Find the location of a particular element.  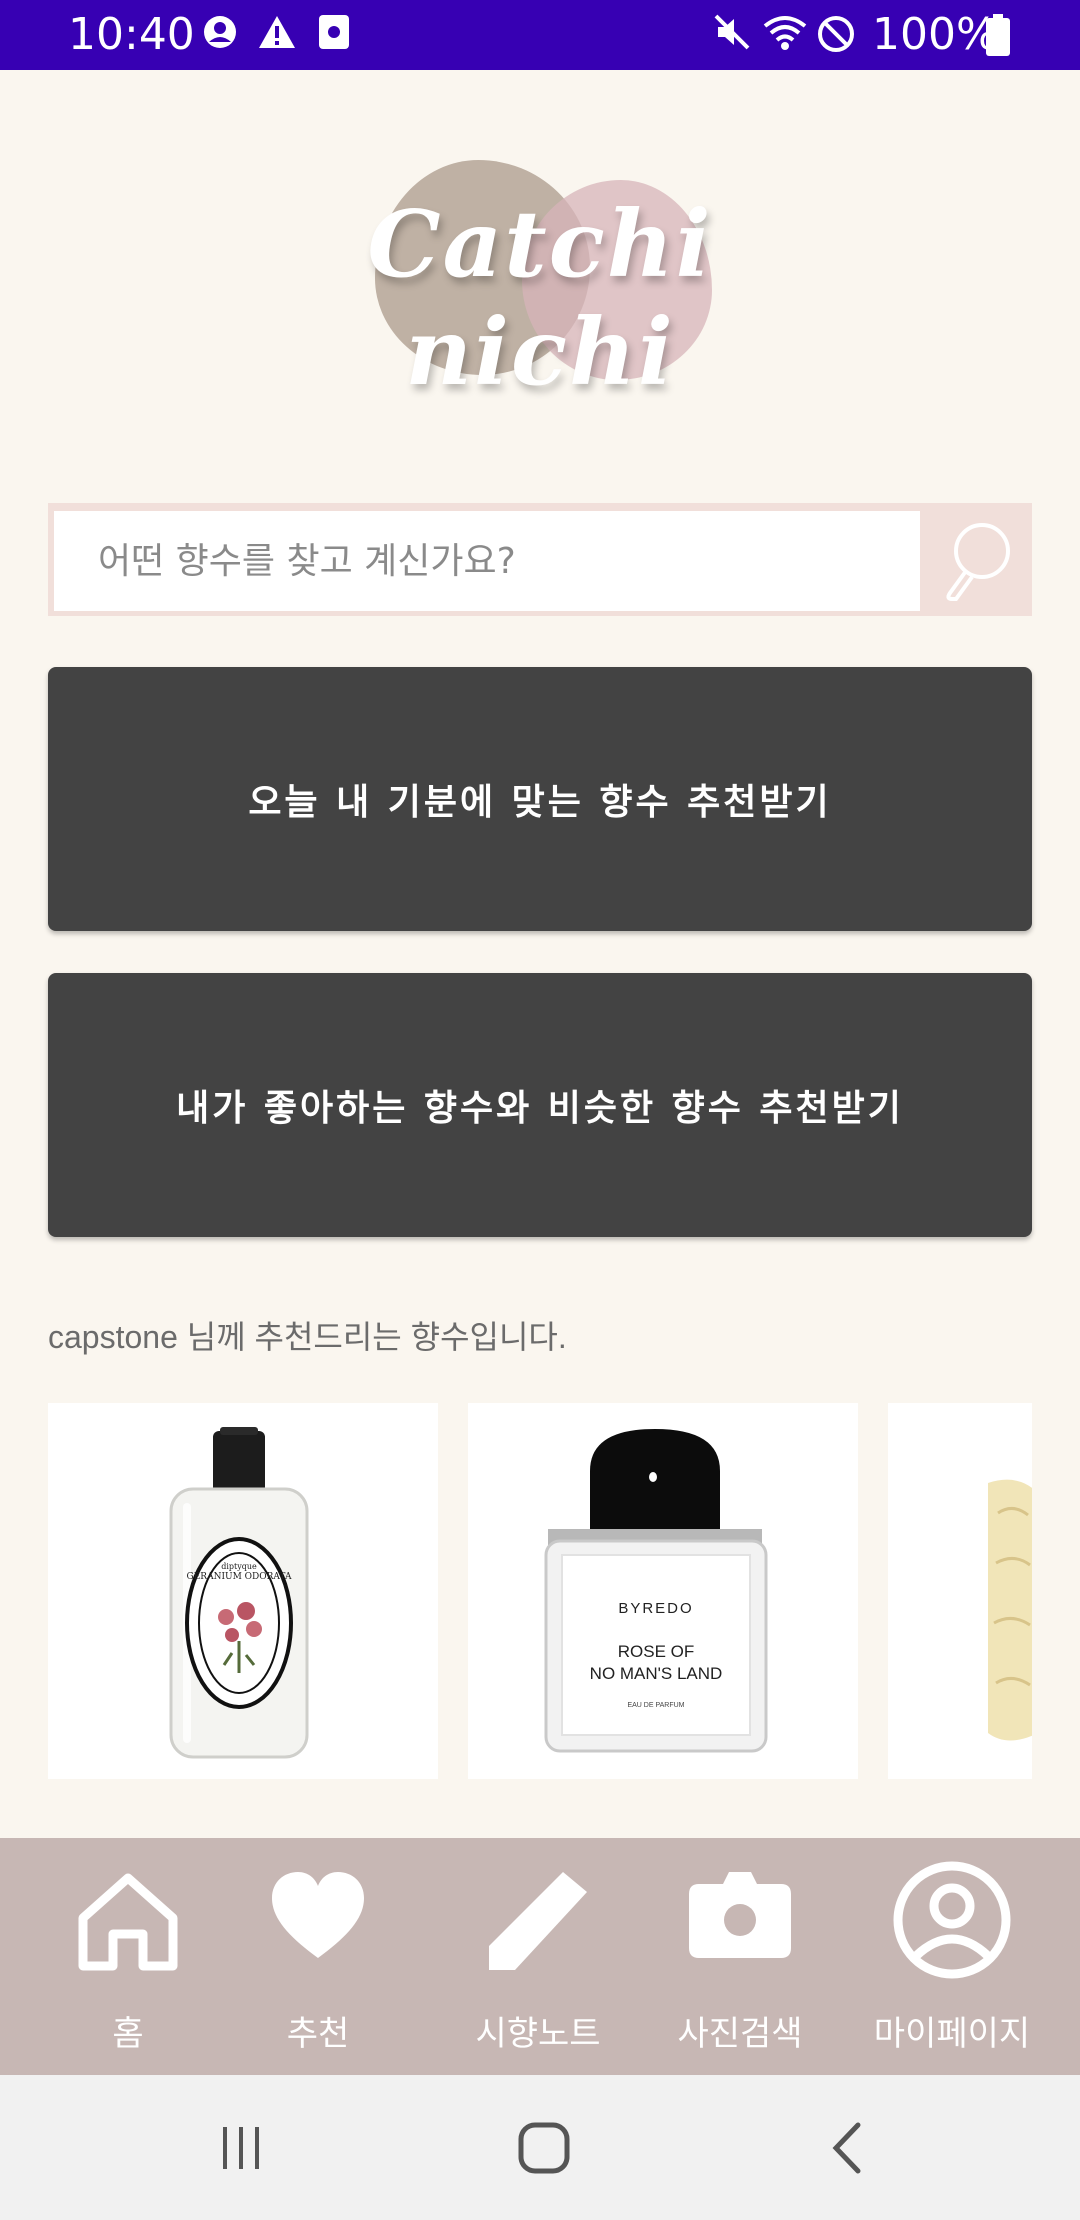

nav-home: 홈 is located at coordinates (128, 1956).